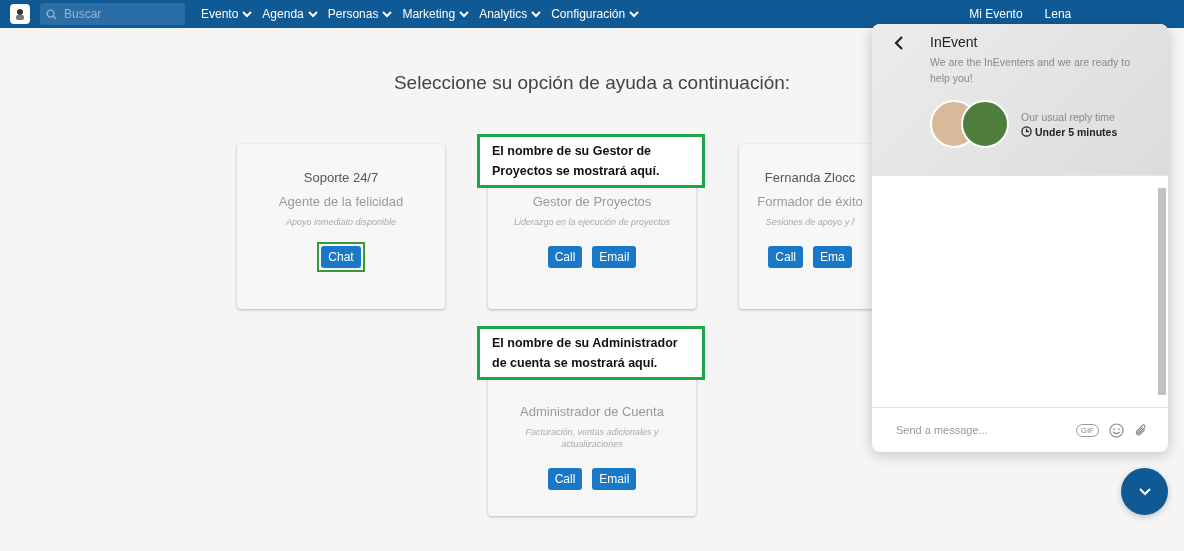 Image resolution: width=1184 pixels, height=551 pixels. What do you see at coordinates (227, 14) in the screenshot?
I see `nav-menu: Evento` at bounding box center [227, 14].